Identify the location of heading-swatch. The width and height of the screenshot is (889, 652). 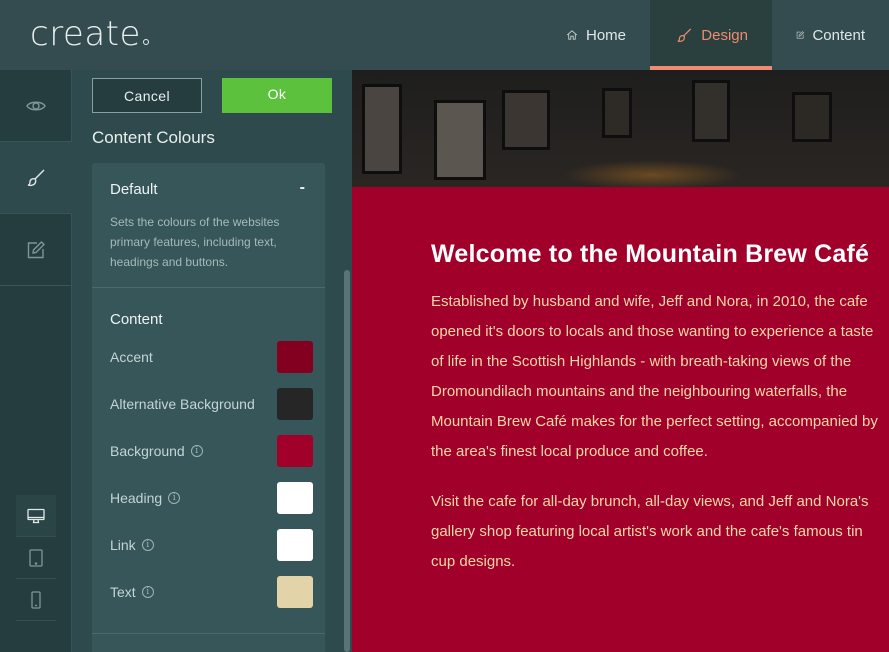
(295, 498).